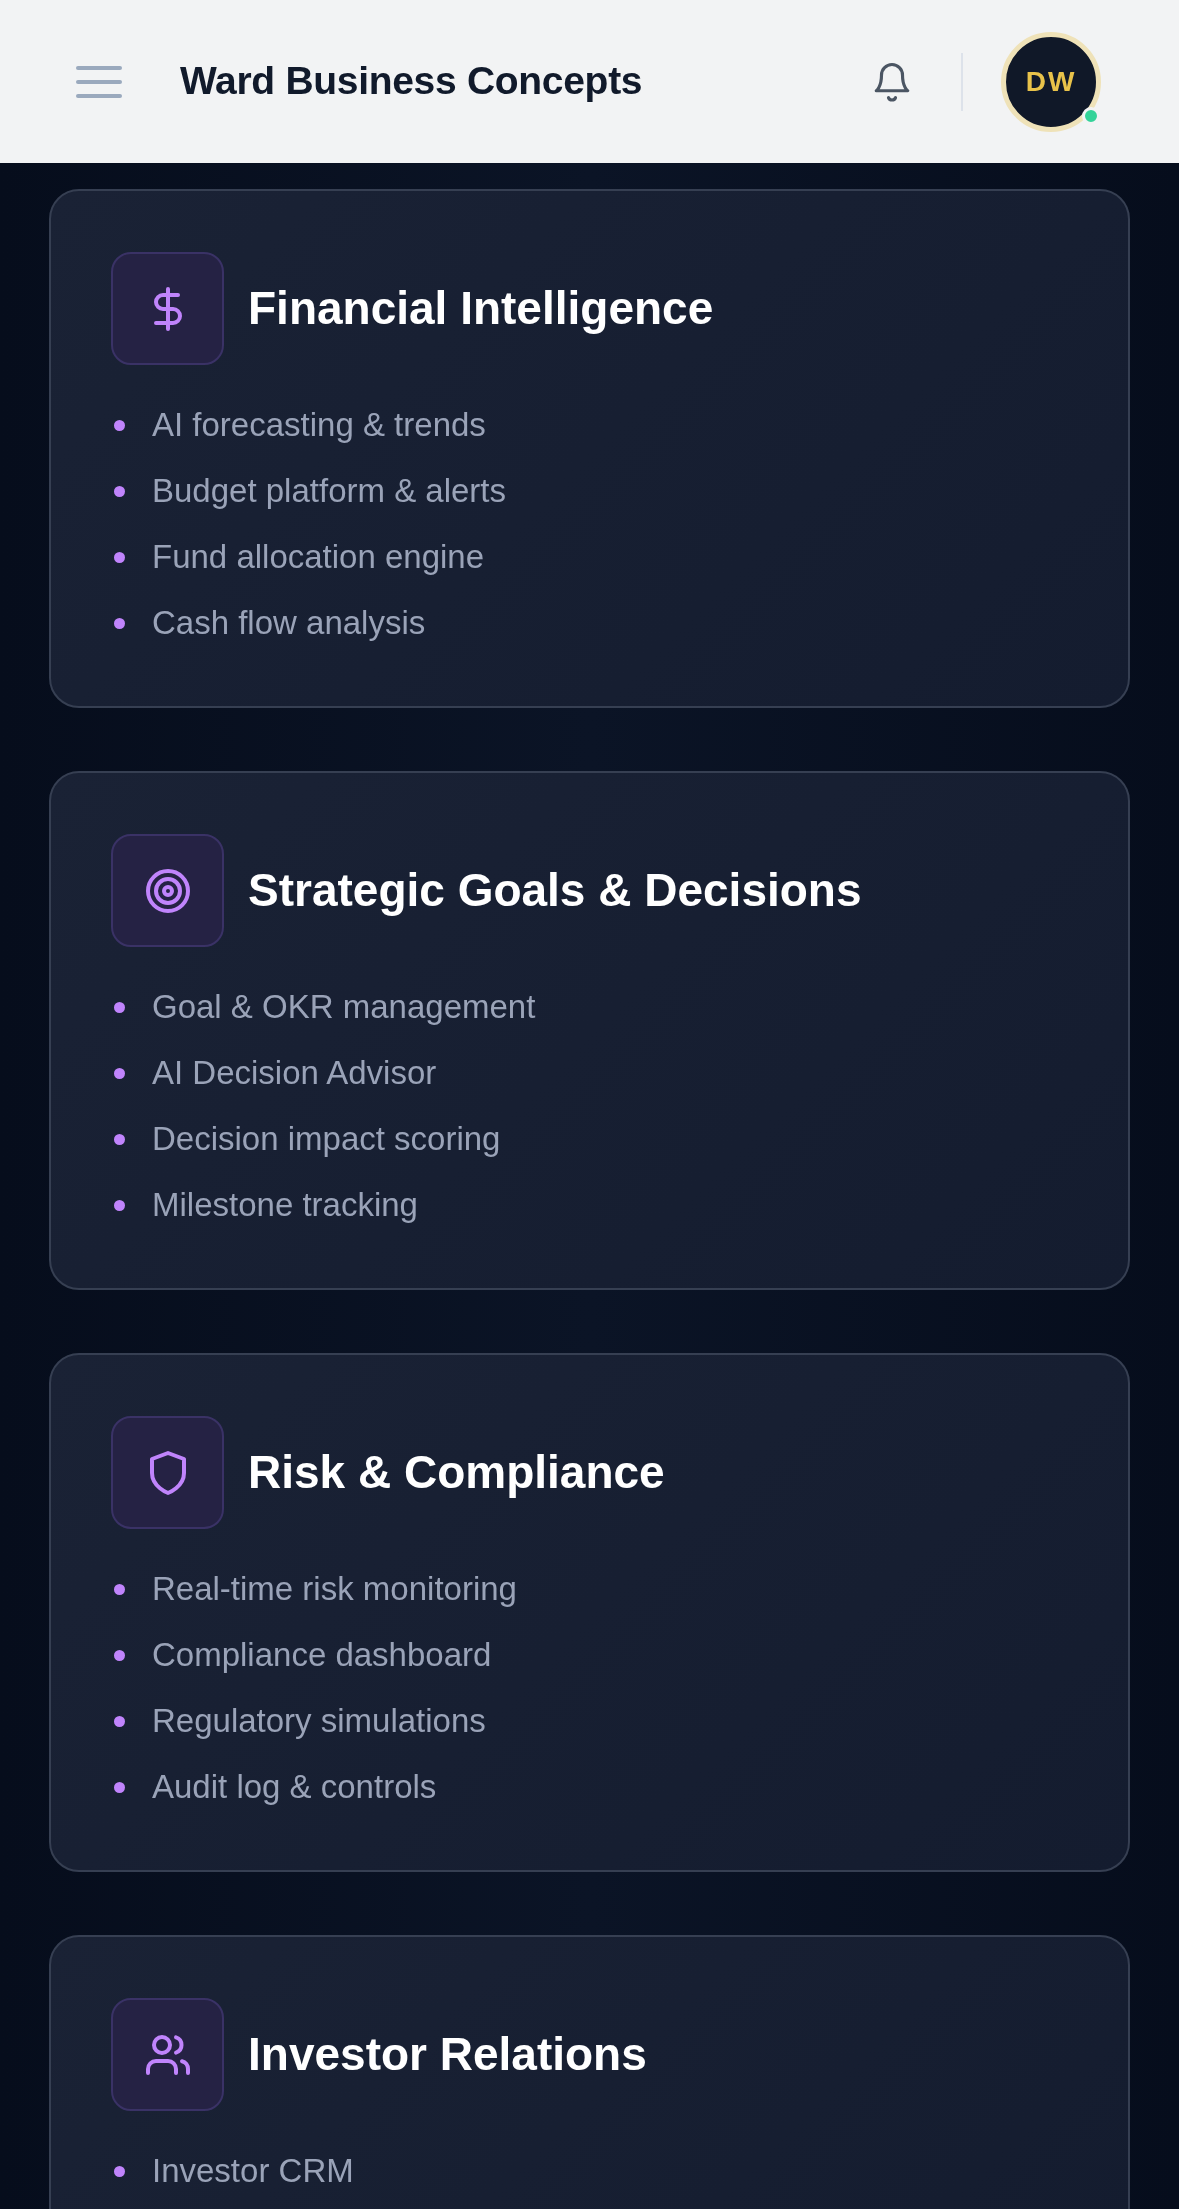 Image resolution: width=1179 pixels, height=2209 pixels. What do you see at coordinates (447, 2054) in the screenshot?
I see `card-title: Investor Relations` at bounding box center [447, 2054].